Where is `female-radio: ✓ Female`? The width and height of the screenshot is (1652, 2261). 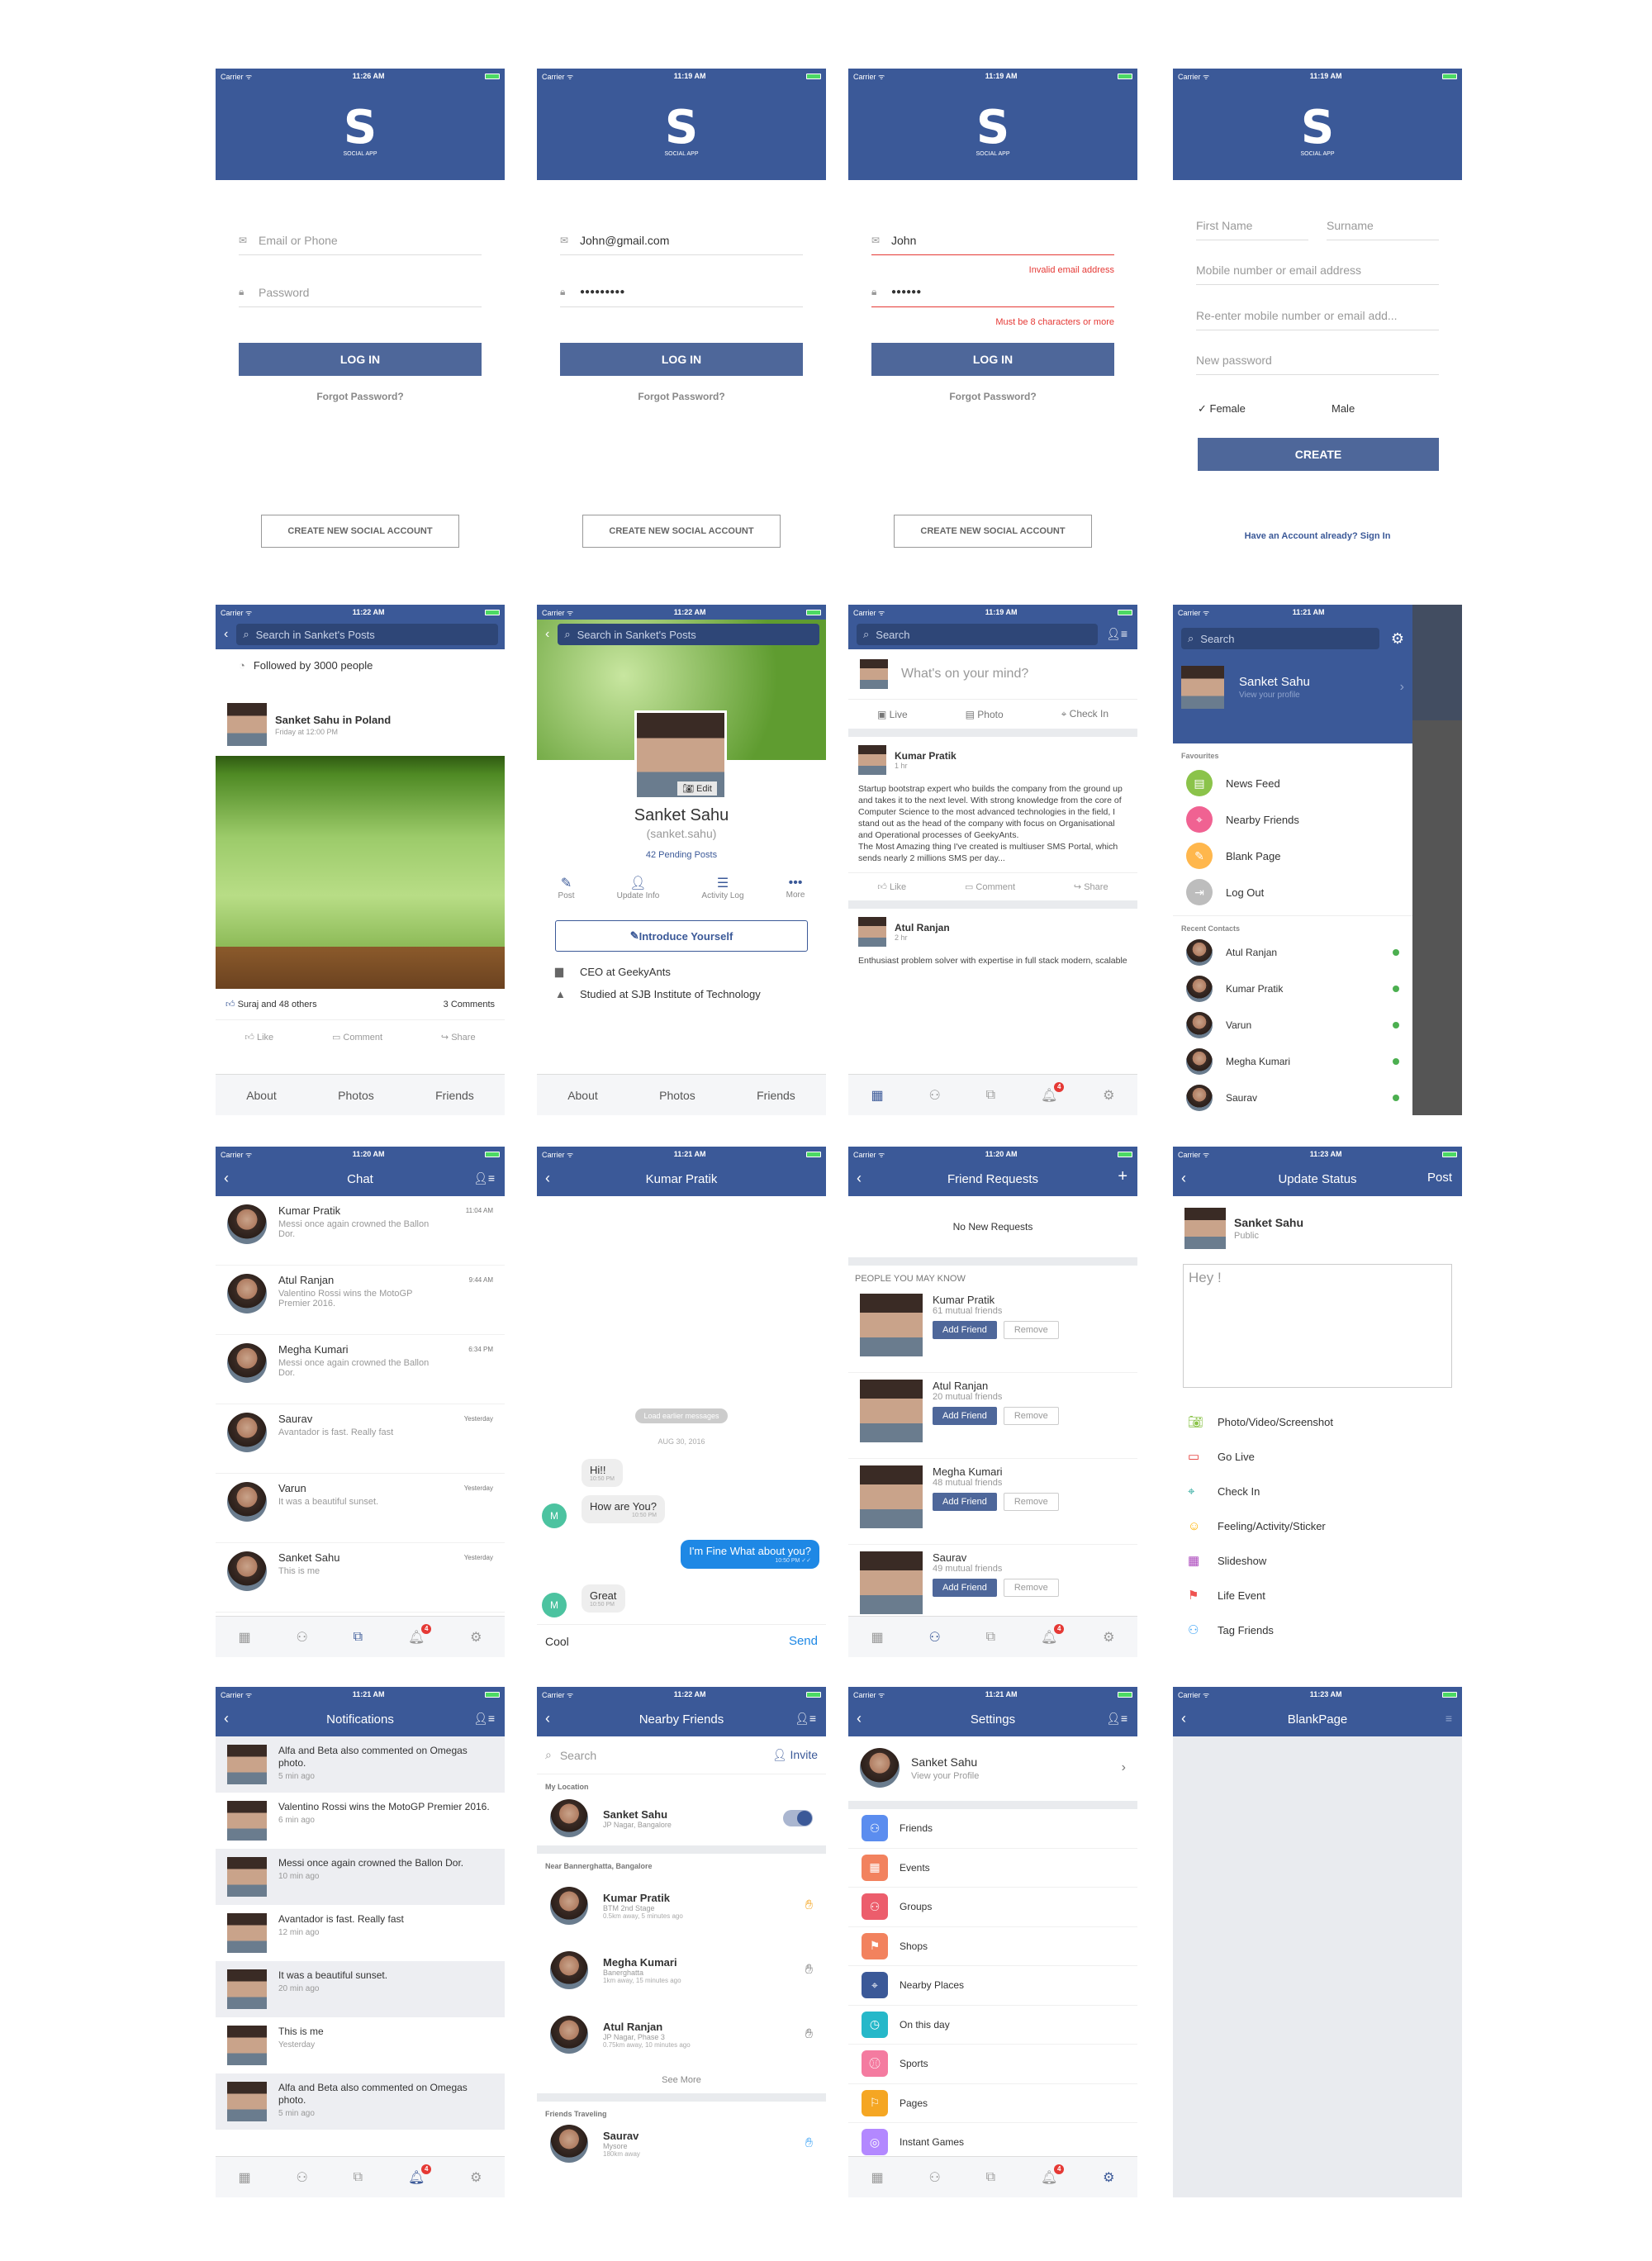 female-radio: ✓ Female is located at coordinates (1222, 409).